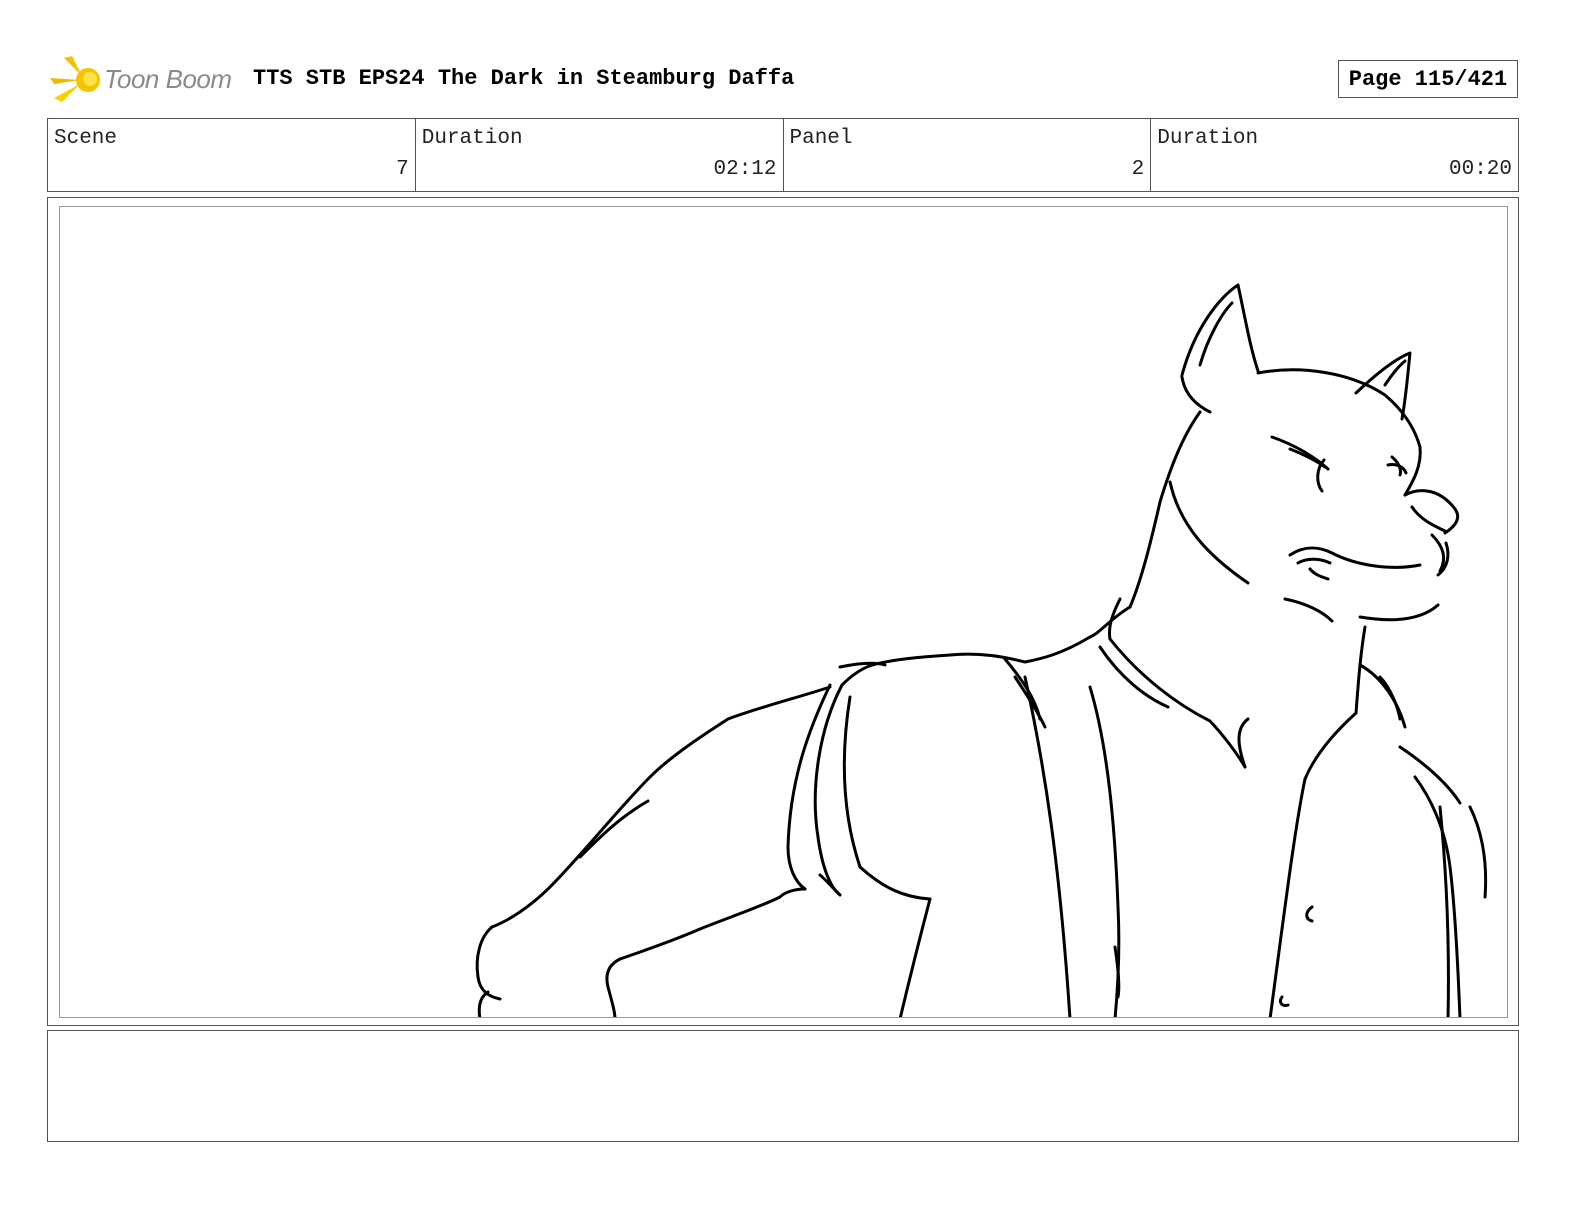 The image size is (1584, 1224). I want to click on scene-cell: Scene 7, so click(232, 155).